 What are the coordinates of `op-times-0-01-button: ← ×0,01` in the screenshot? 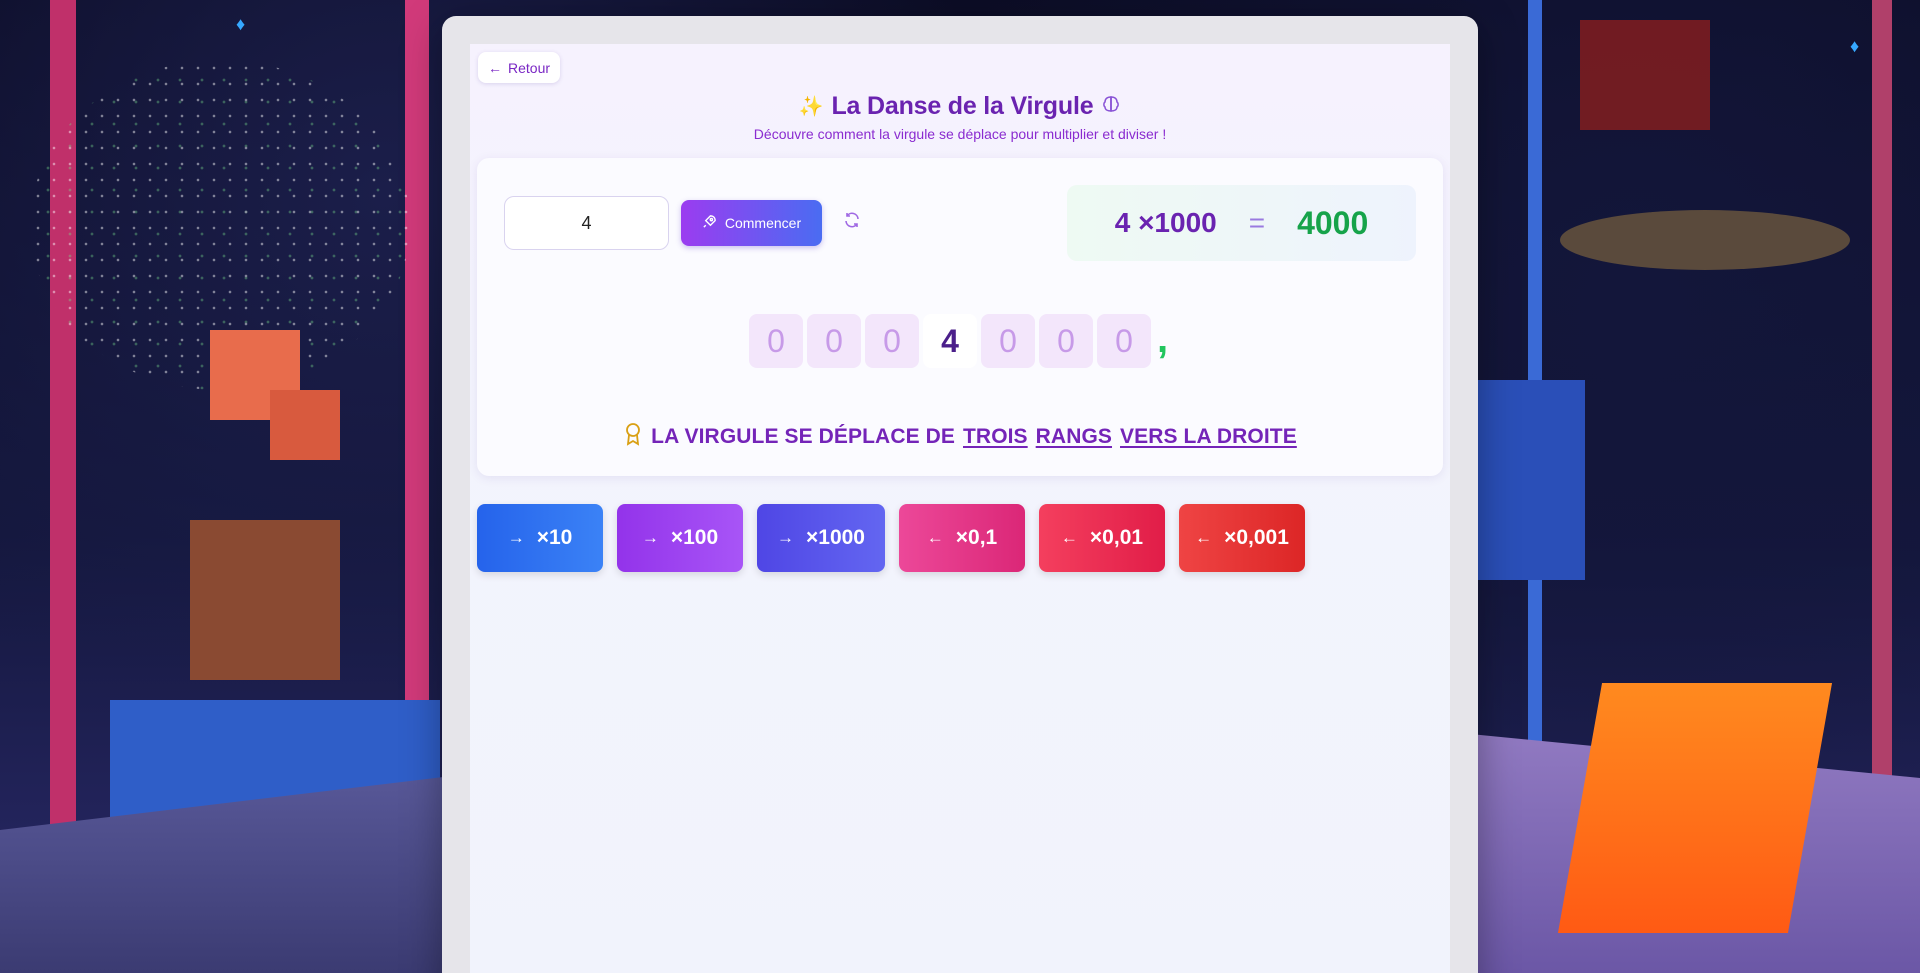 It's located at (1102, 538).